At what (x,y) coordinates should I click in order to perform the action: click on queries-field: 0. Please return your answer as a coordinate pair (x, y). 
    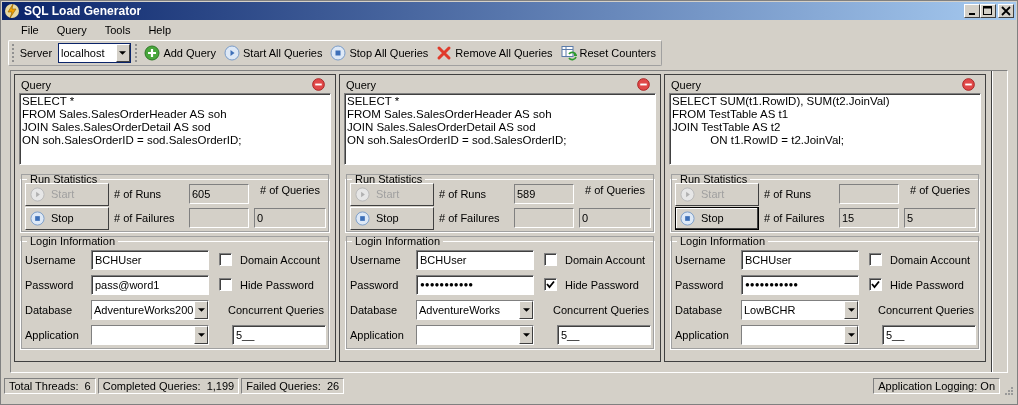
    Looking at the image, I should click on (290, 218).